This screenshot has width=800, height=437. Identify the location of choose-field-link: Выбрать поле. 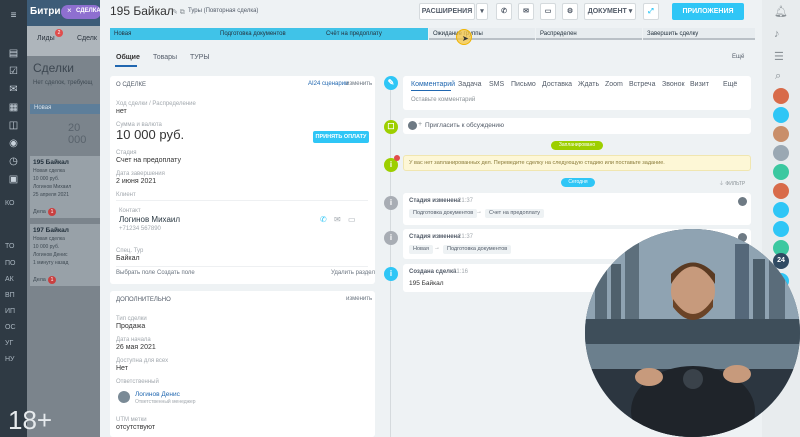
(135, 273).